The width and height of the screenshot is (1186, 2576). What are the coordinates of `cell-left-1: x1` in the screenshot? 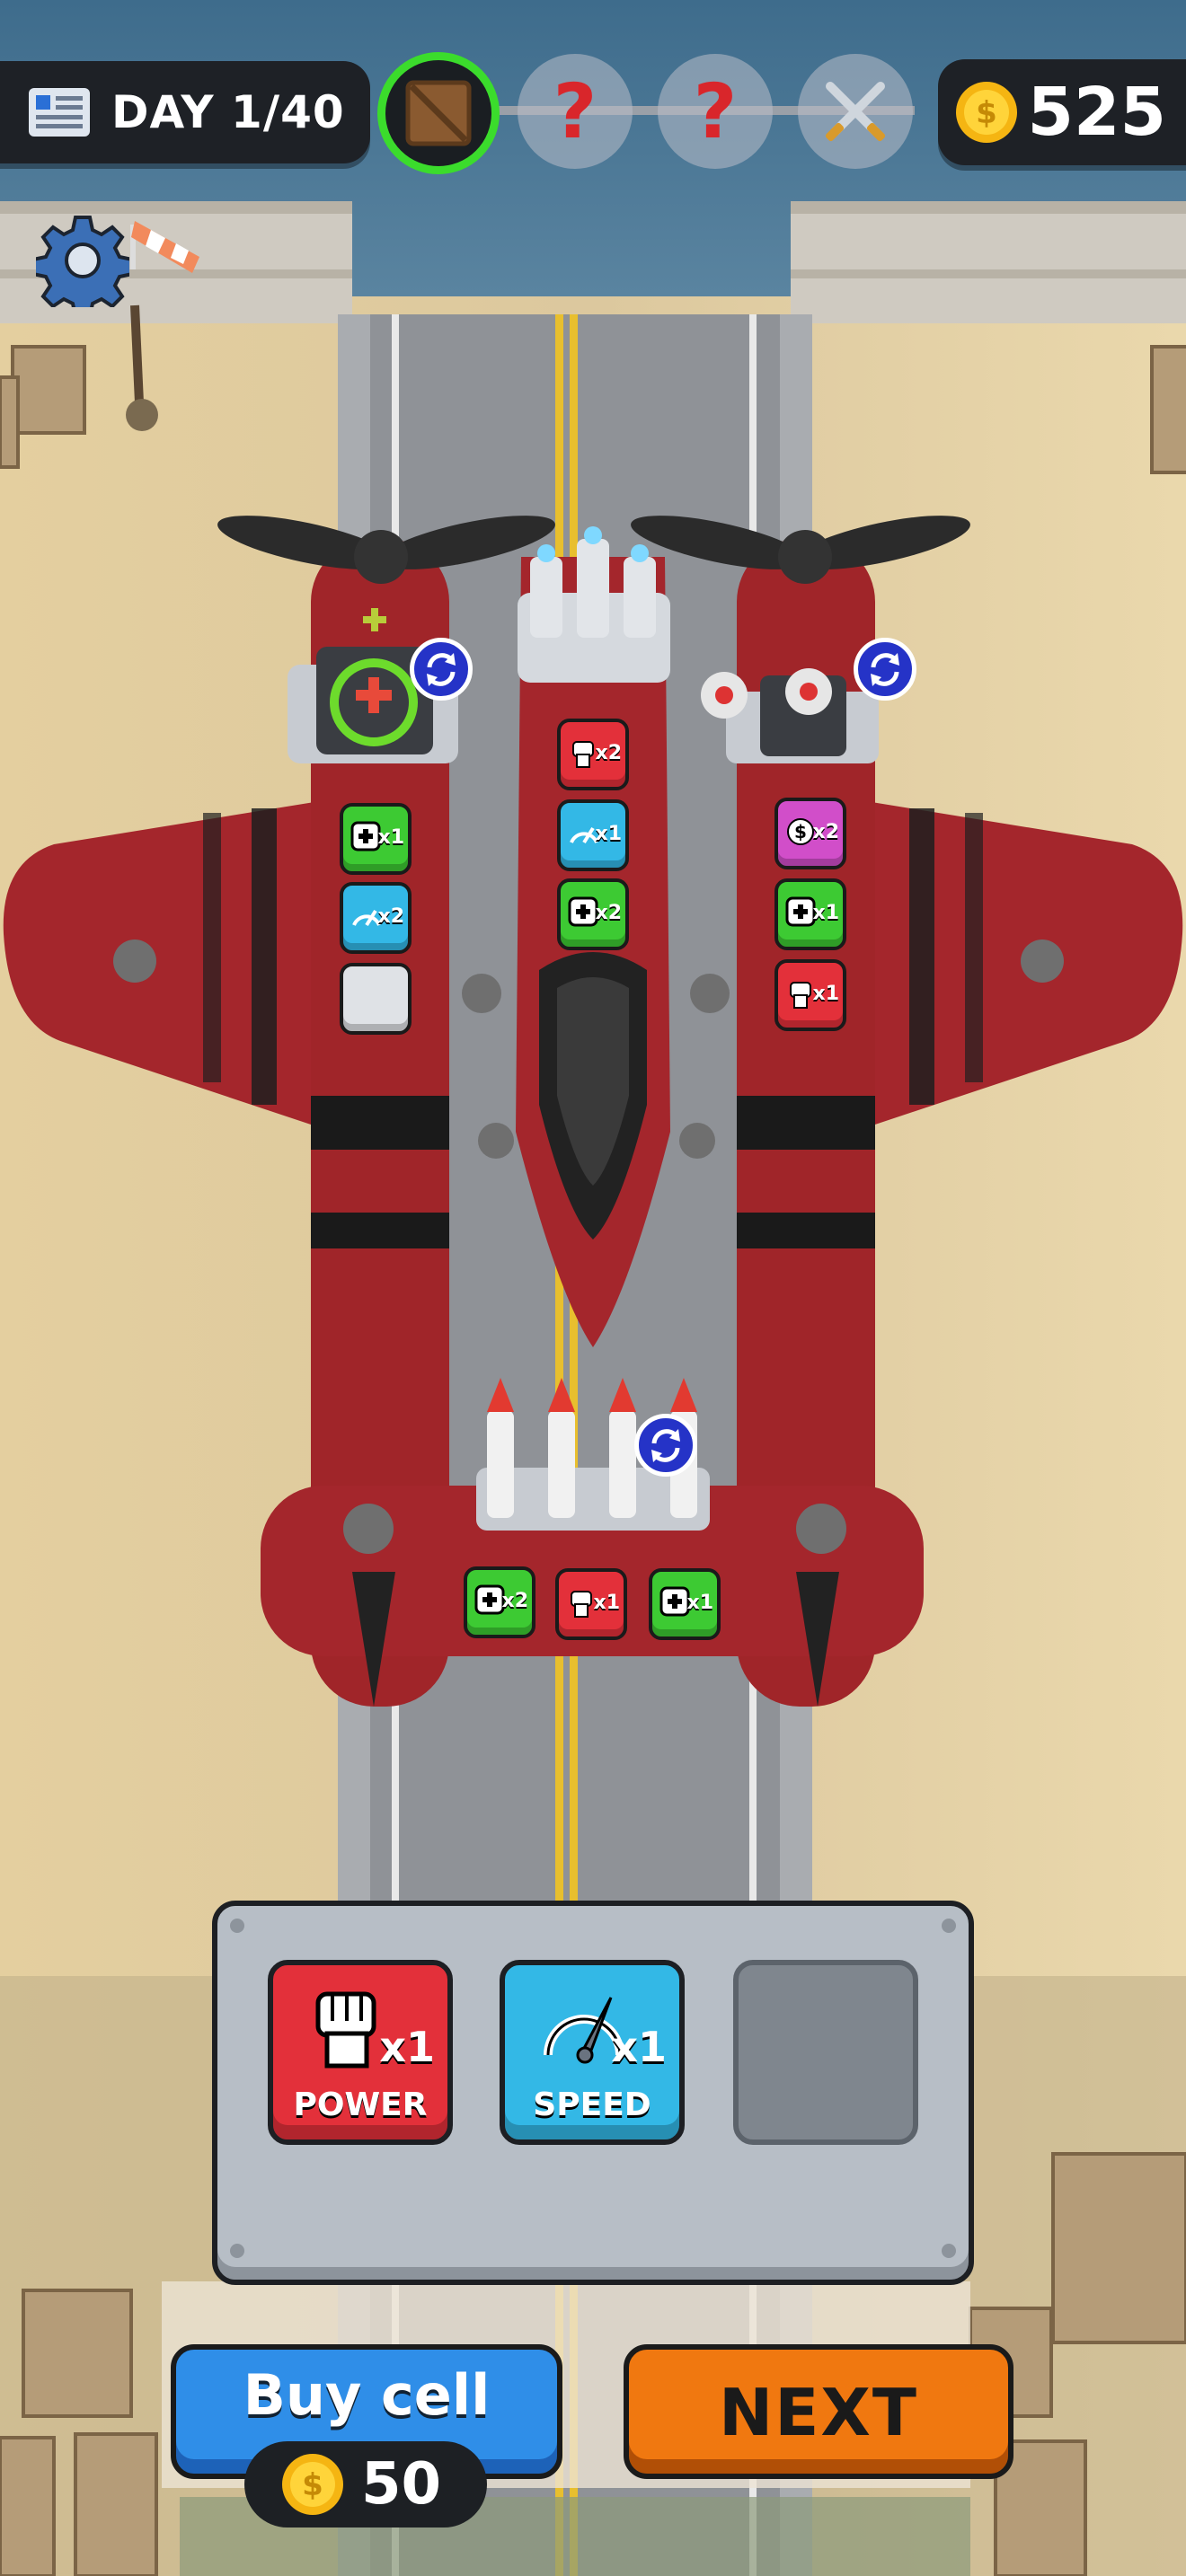 It's located at (376, 839).